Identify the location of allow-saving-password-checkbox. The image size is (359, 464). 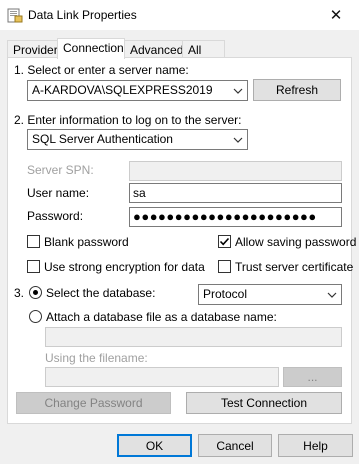
(224, 241).